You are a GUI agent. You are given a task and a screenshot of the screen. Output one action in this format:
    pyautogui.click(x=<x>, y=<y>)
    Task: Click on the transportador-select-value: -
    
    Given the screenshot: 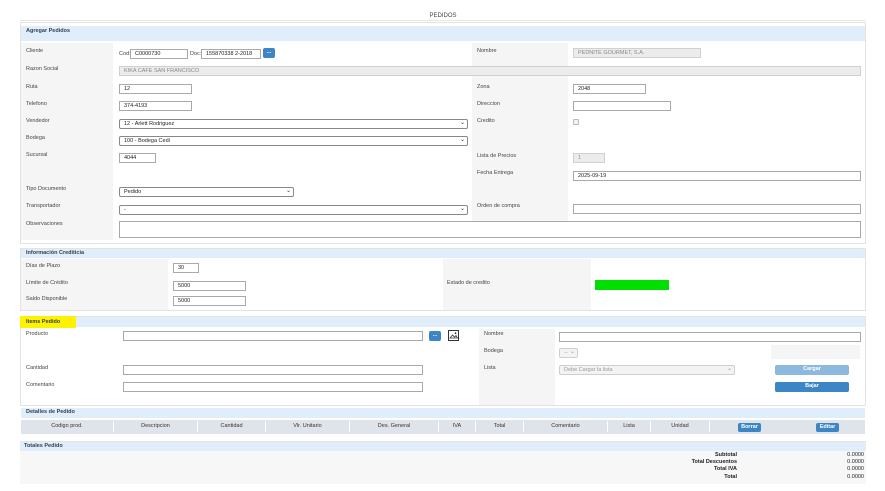 What is the action you would take?
    pyautogui.click(x=125, y=210)
    